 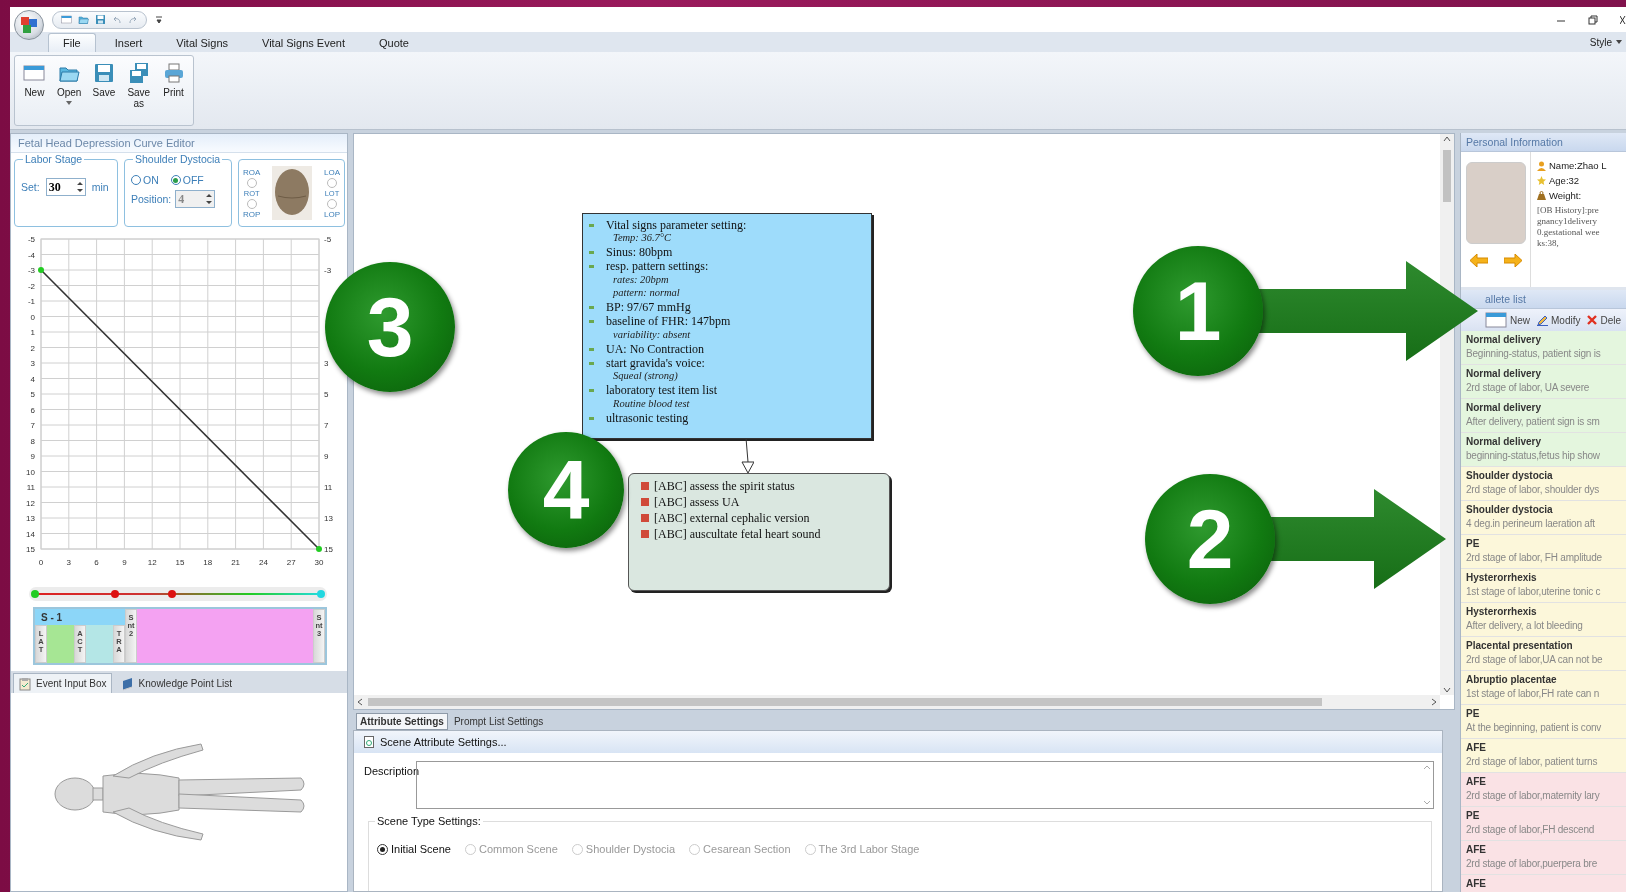 I want to click on delete-button: Dele, so click(x=1604, y=320).